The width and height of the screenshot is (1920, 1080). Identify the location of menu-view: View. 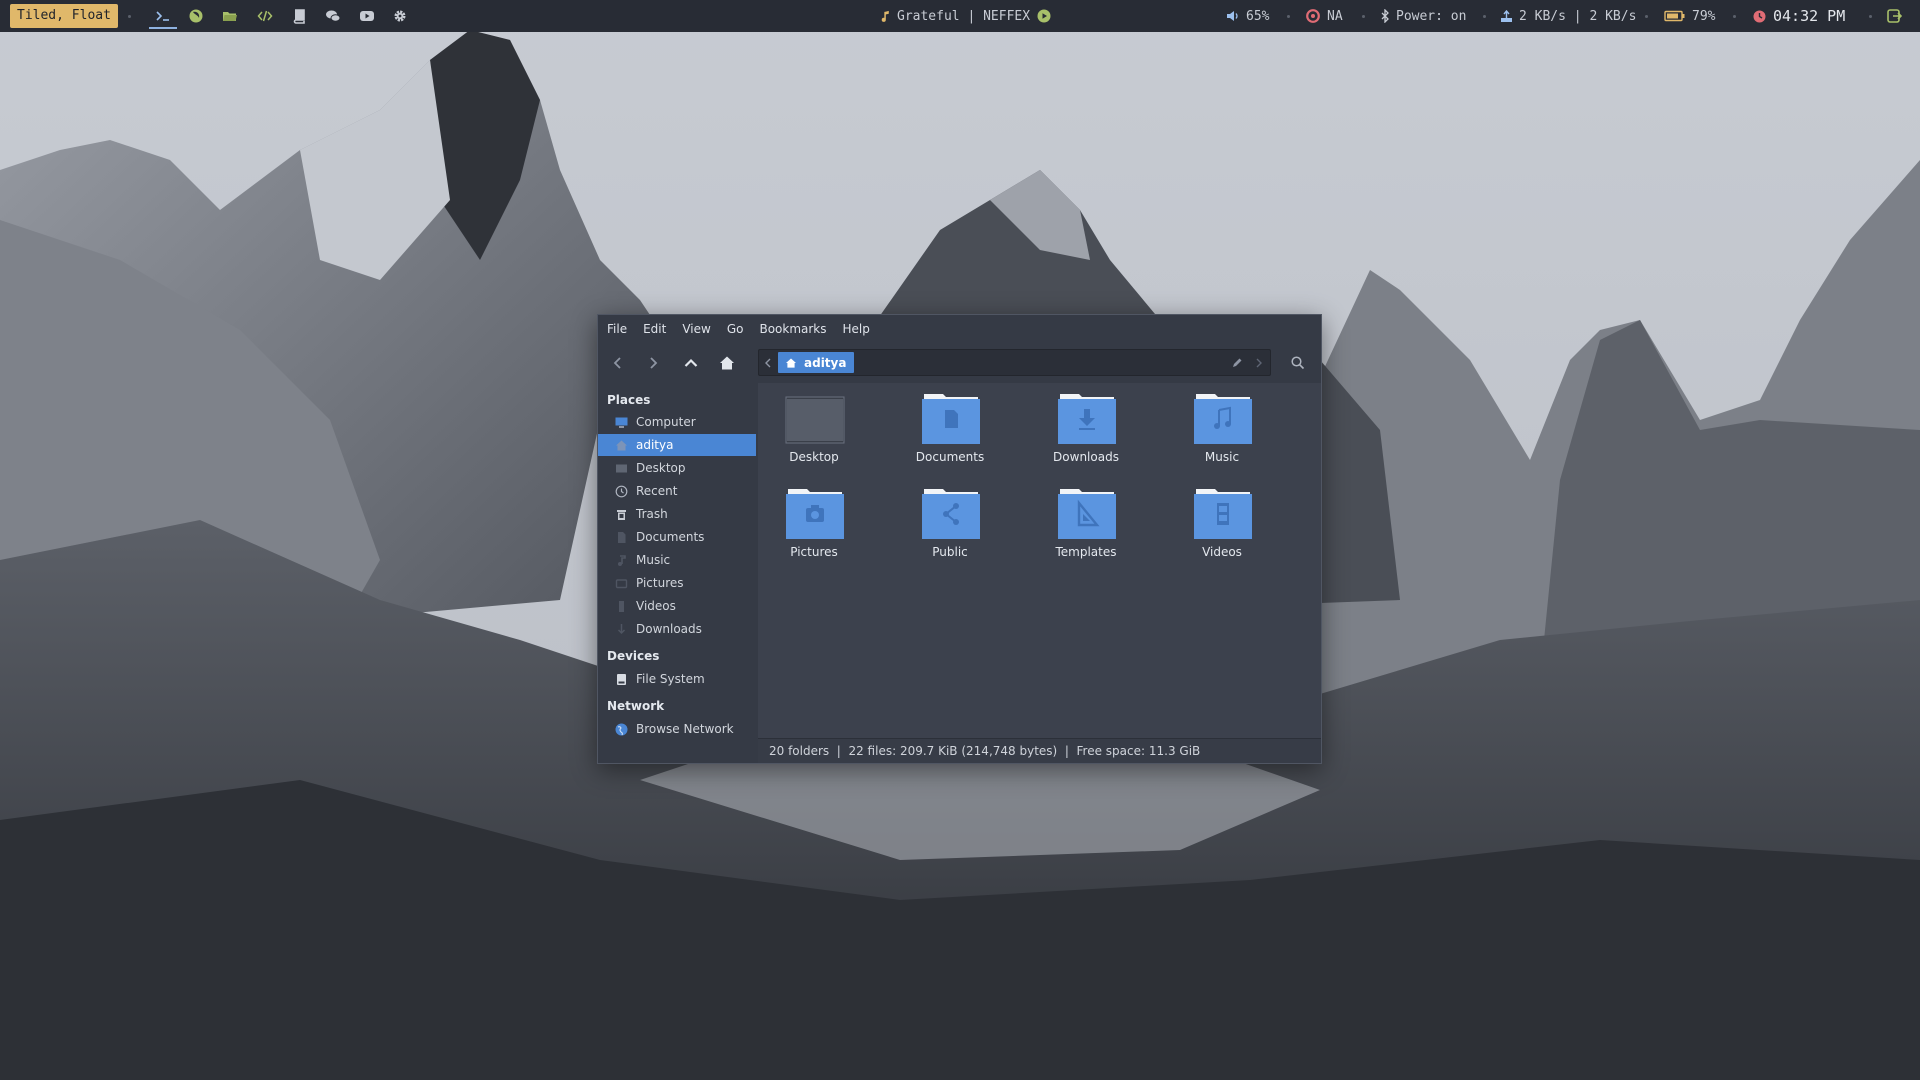
(696, 329).